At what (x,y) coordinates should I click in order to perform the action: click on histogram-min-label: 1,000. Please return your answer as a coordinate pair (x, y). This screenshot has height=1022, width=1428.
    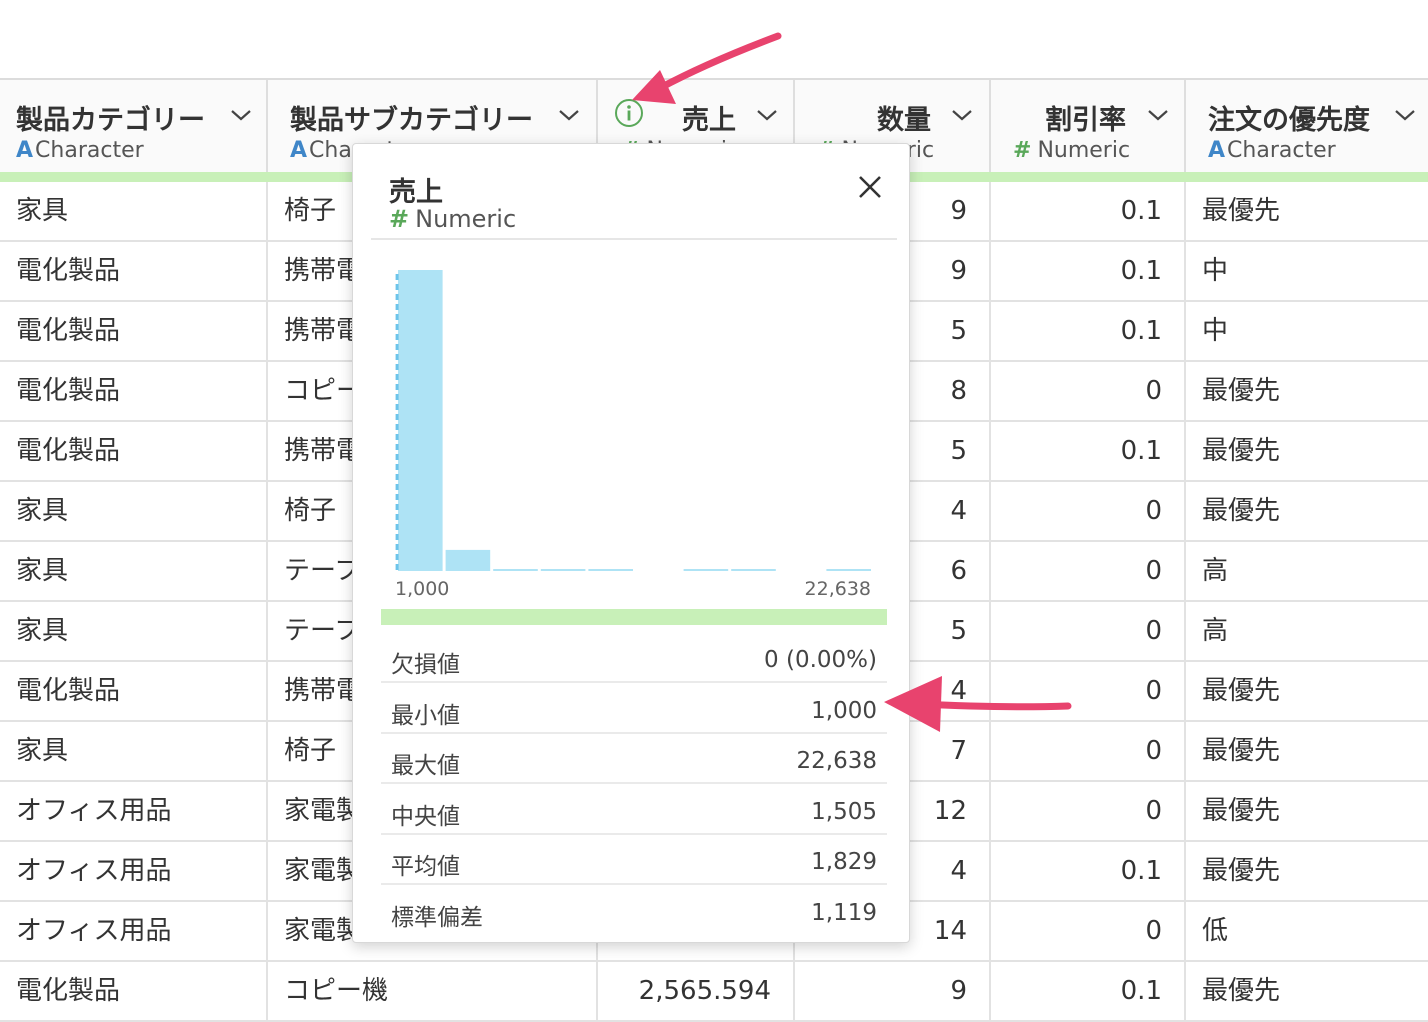
    Looking at the image, I should click on (422, 589).